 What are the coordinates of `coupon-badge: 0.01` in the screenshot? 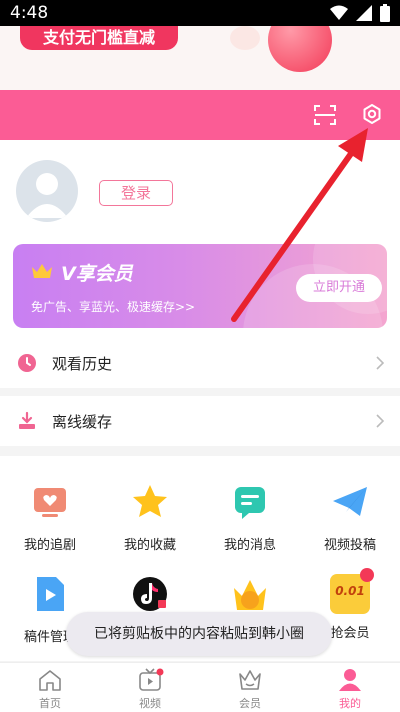 It's located at (350, 591).